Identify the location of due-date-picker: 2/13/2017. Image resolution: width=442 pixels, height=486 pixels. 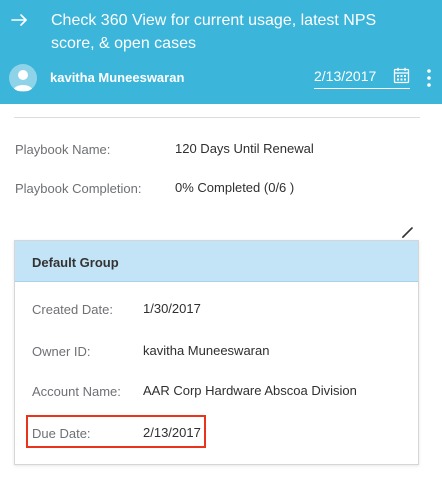
(362, 76).